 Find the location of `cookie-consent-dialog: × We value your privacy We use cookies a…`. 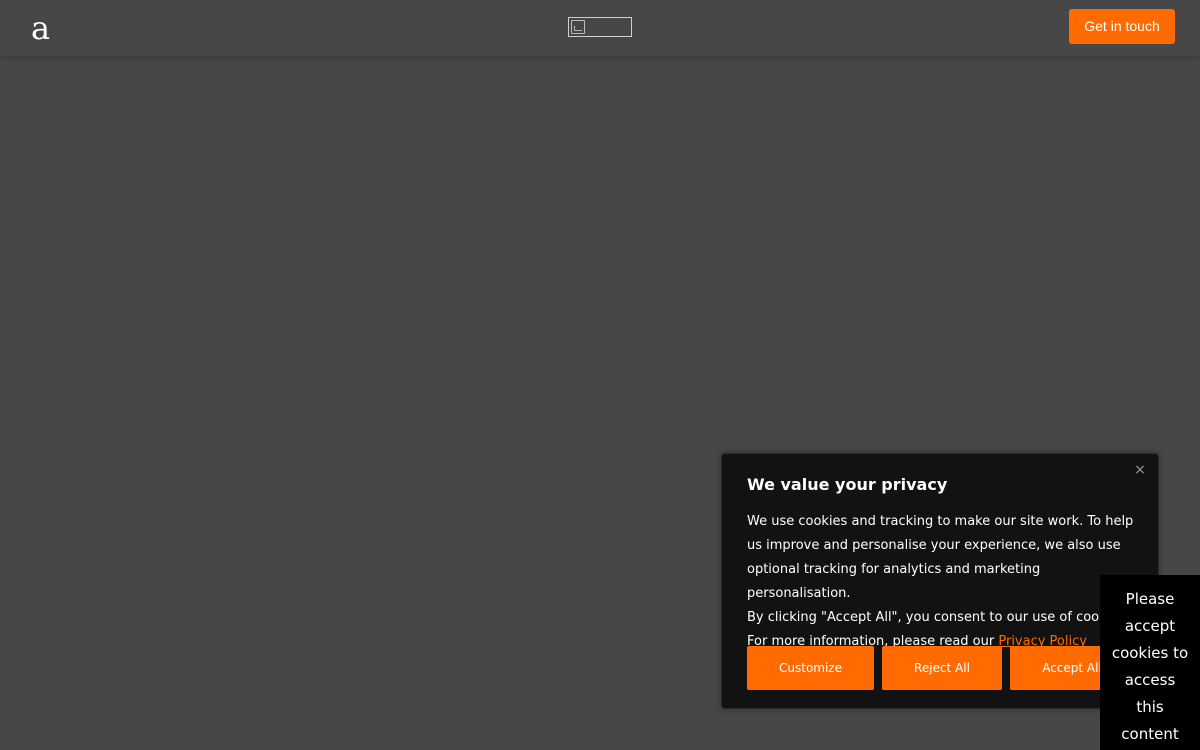

cookie-consent-dialog: × We value your privacy We use cookies a… is located at coordinates (940, 581).